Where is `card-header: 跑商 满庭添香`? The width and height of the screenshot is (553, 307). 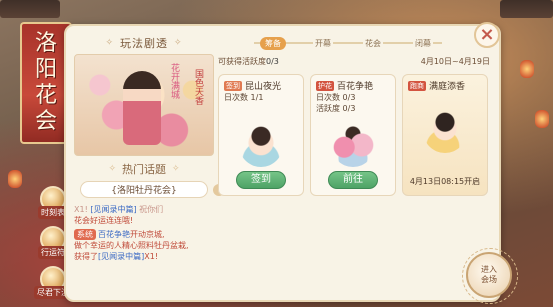 card-header: 跑商 满庭添香 is located at coordinates (445, 85).